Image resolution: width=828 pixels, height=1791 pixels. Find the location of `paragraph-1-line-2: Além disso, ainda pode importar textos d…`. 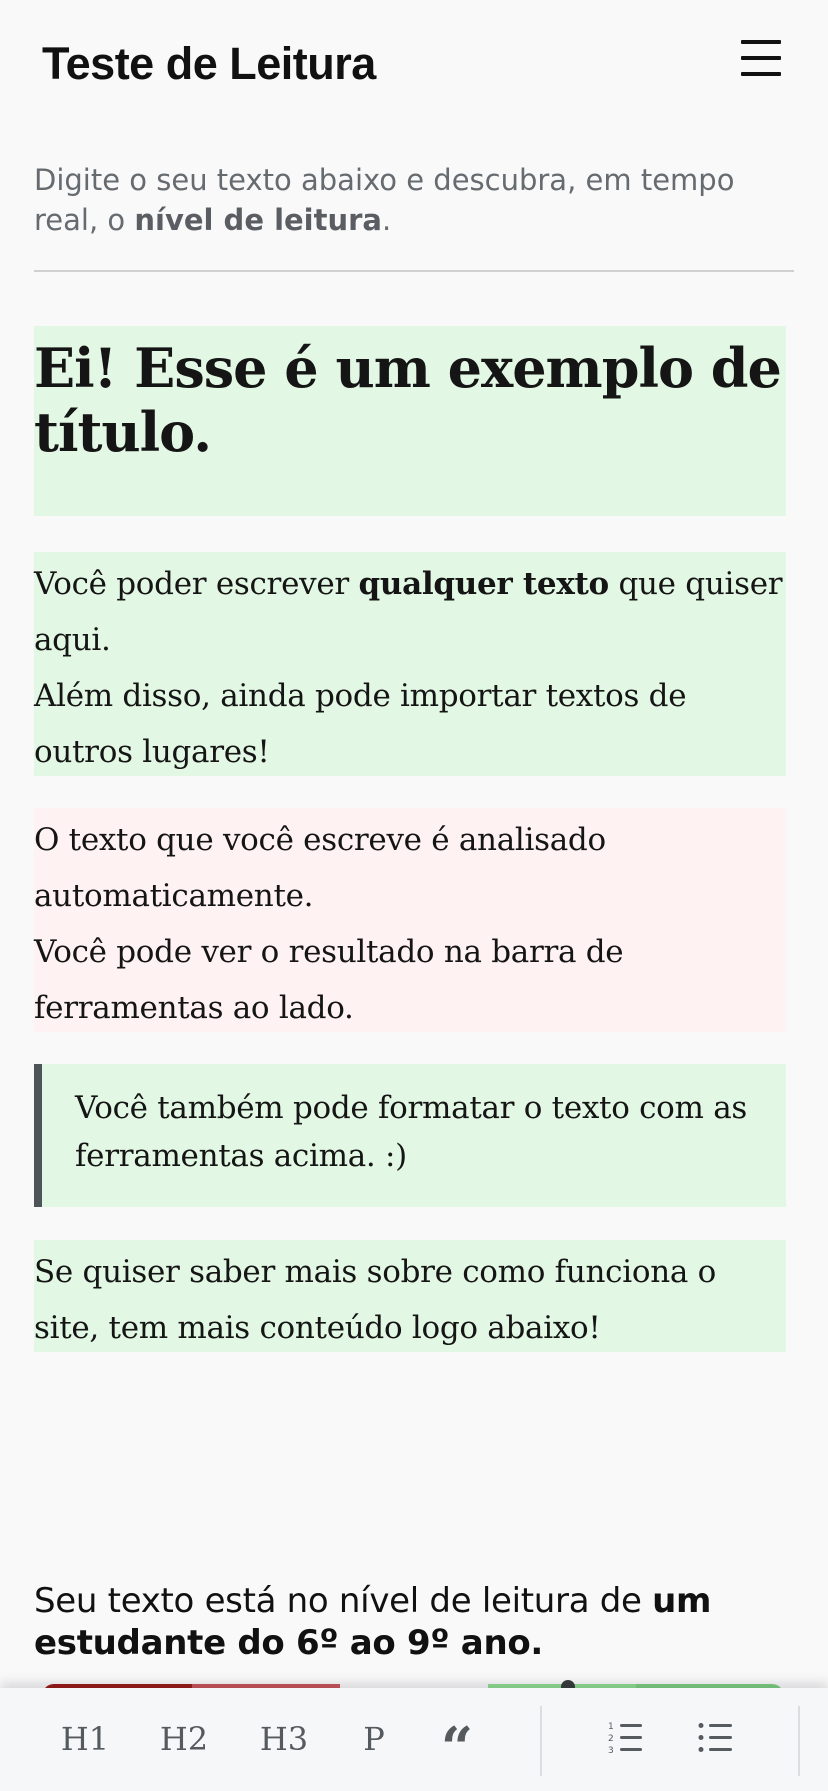

paragraph-1-line-2: Além disso, ainda pode importar textos d… is located at coordinates (360, 724).